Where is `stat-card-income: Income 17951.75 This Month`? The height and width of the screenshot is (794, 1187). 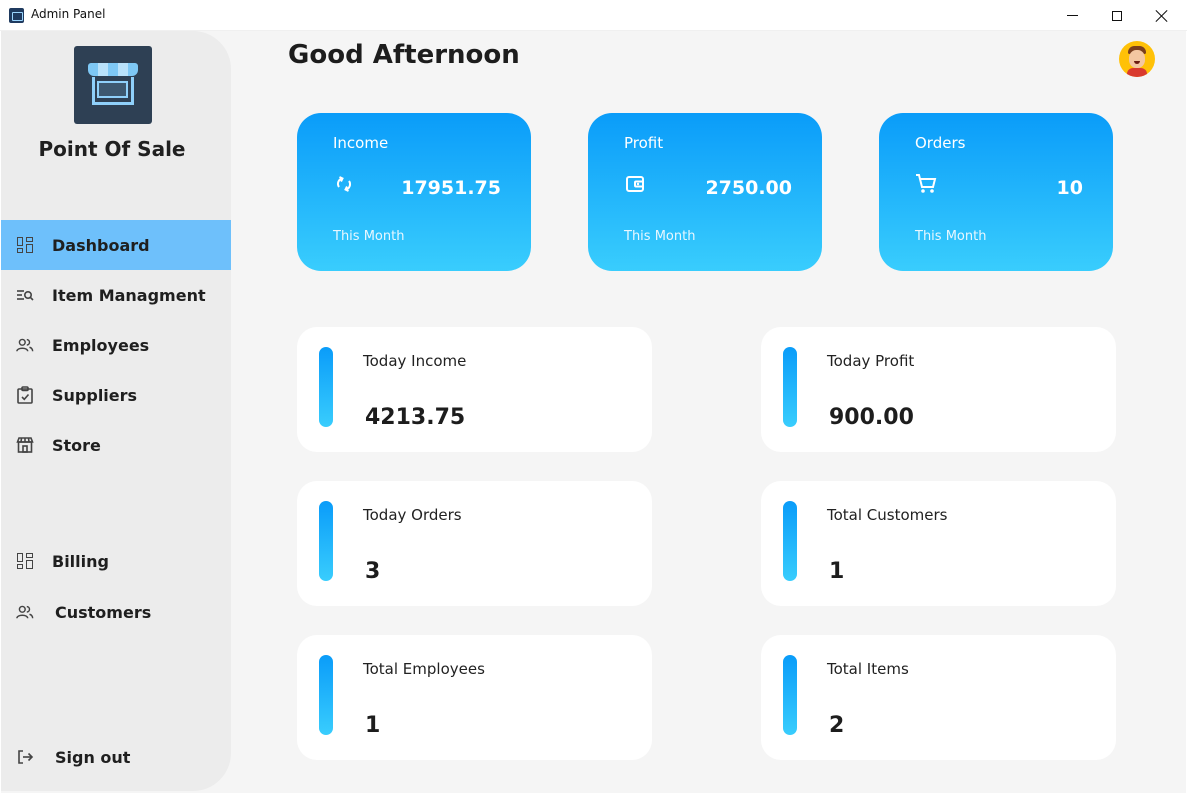 stat-card-income: Income 17951.75 This Month is located at coordinates (414, 192).